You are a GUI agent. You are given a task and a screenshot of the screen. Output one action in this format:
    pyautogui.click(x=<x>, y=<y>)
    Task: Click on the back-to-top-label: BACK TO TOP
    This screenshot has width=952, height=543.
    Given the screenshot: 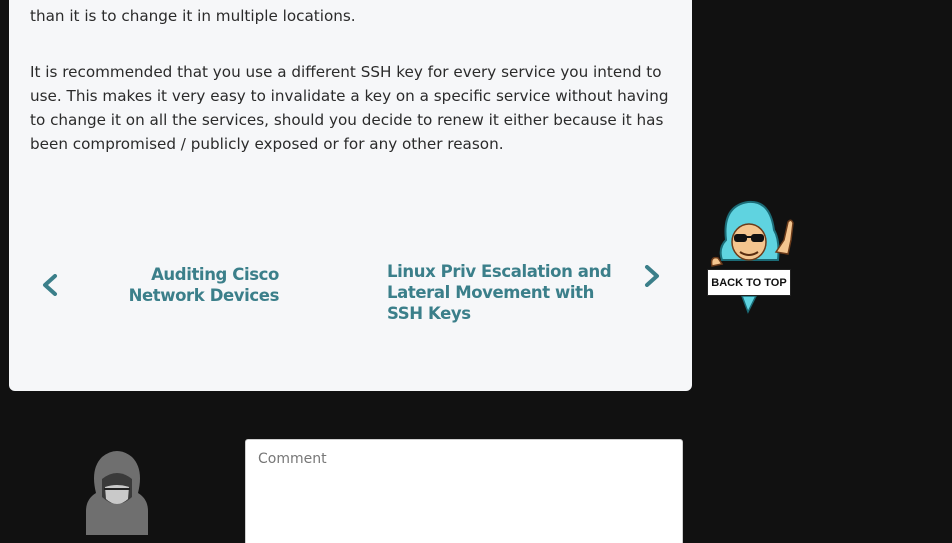 What is the action you would take?
    pyautogui.click(x=749, y=282)
    